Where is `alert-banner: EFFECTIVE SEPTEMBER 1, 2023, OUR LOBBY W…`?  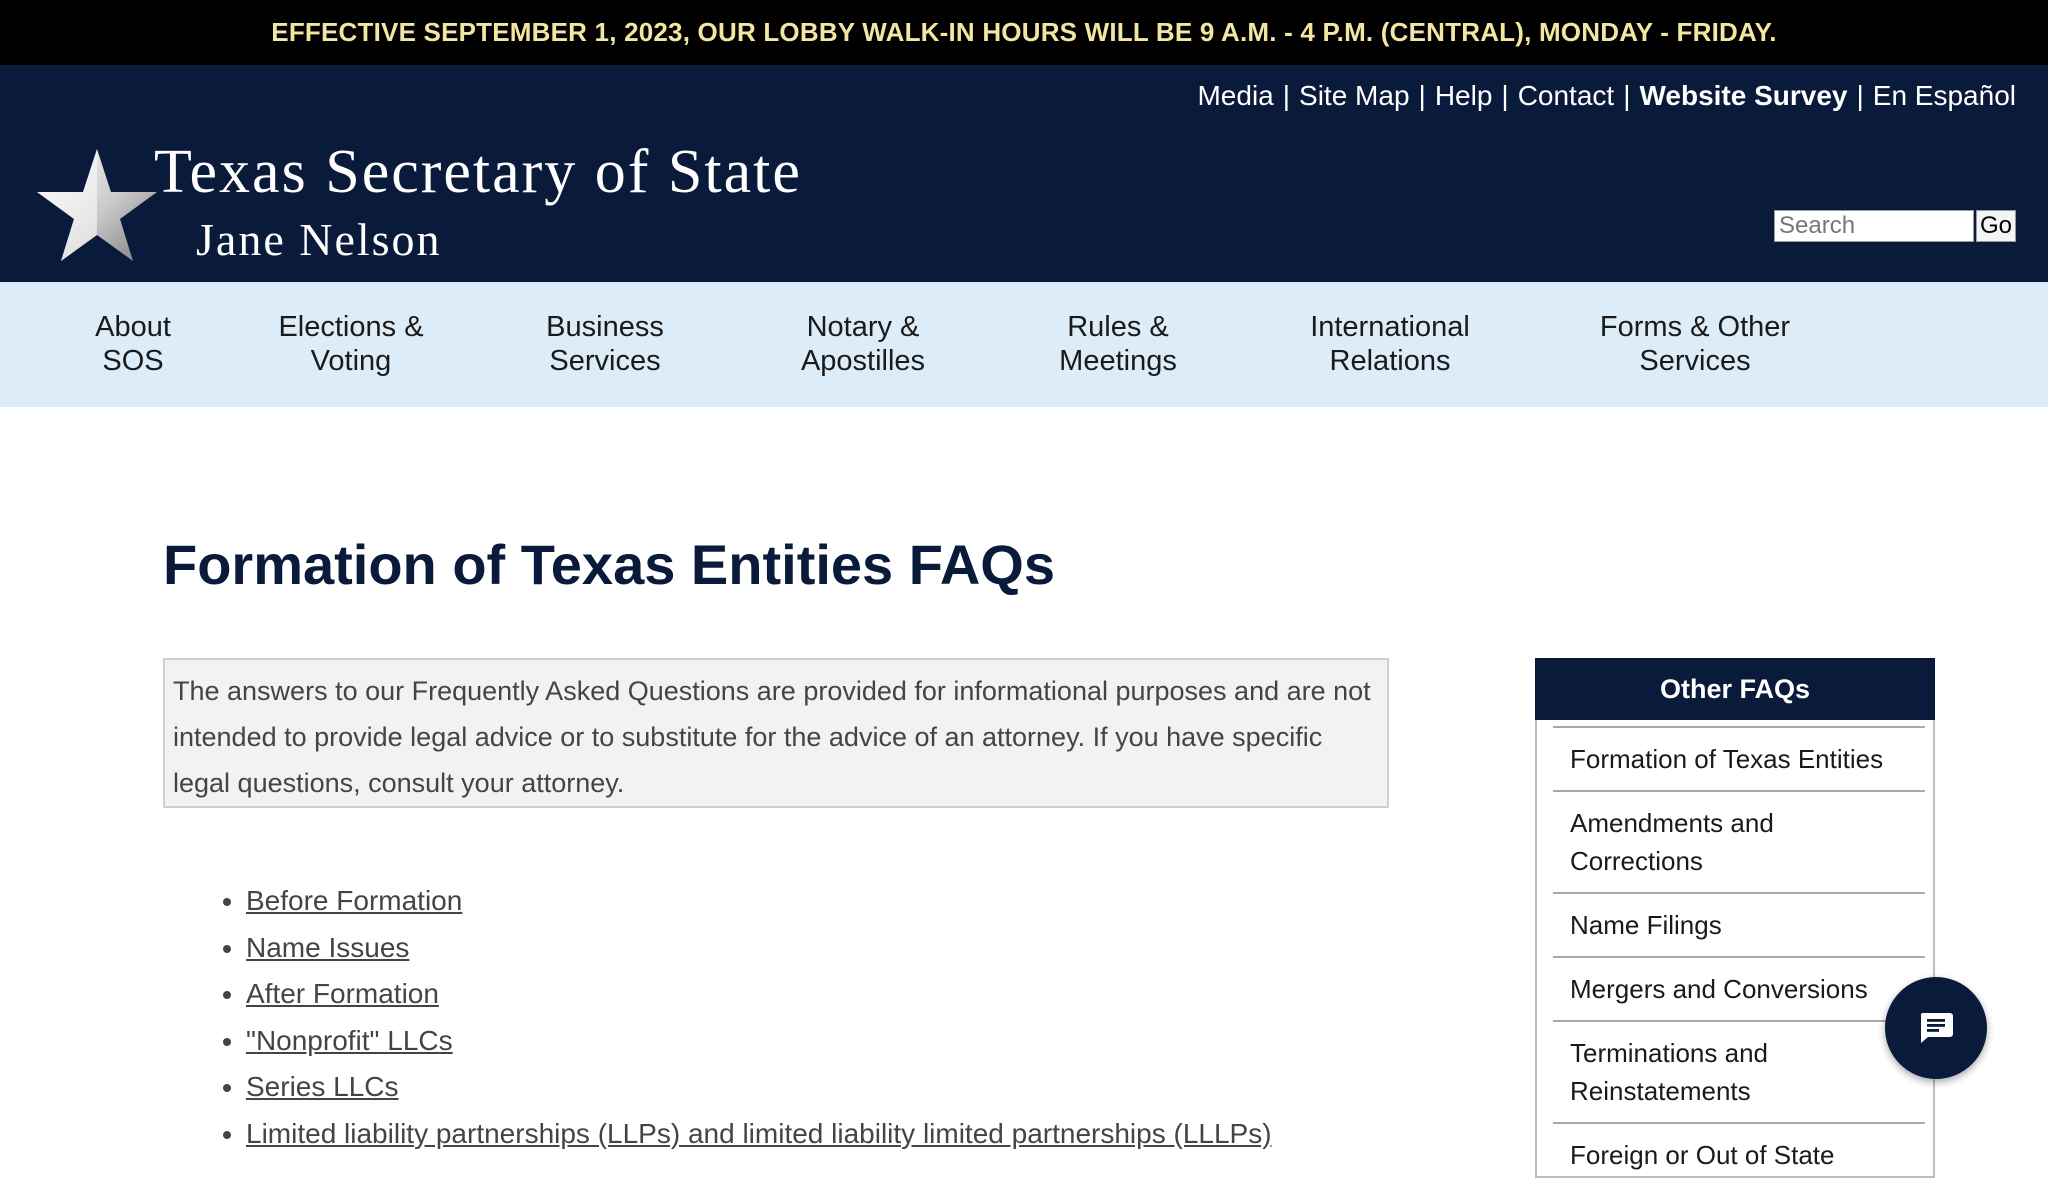
alert-banner: EFFECTIVE SEPTEMBER 1, 2023, OUR LOBBY W… is located at coordinates (1024, 32).